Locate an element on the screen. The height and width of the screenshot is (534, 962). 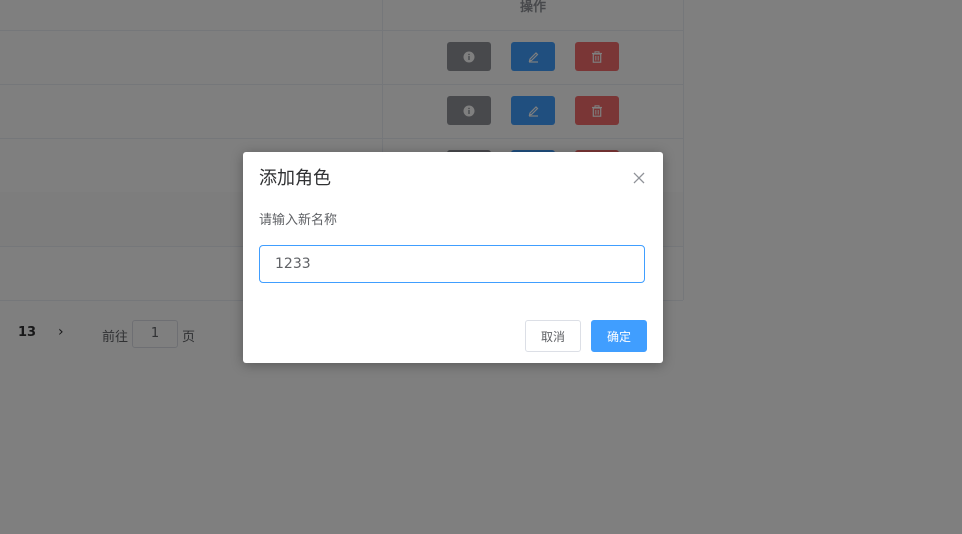
dialog-message: 请输入新名称 is located at coordinates (298, 220).